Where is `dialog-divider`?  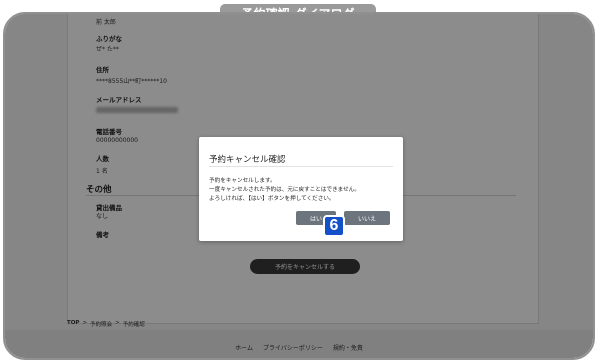 dialog-divider is located at coordinates (301, 166).